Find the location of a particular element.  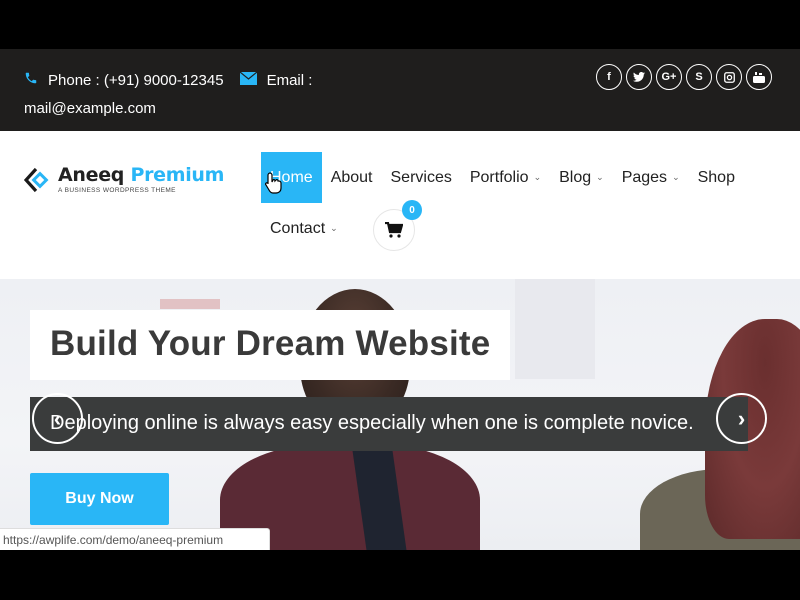

hero-title-box: Build Your Dream Website is located at coordinates (270, 345).